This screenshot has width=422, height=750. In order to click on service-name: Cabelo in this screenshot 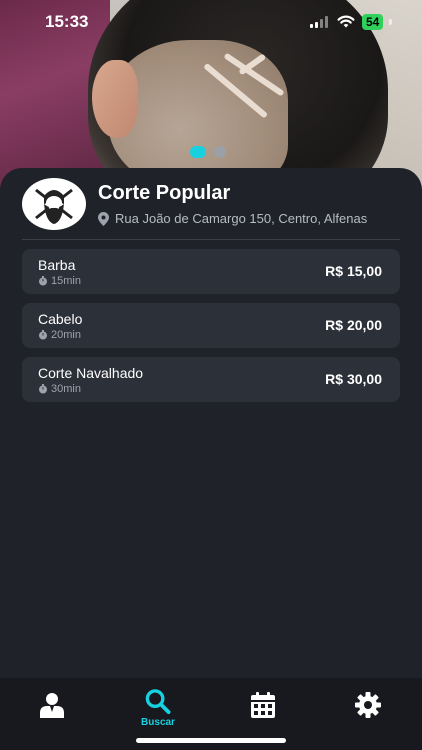, I will do `click(60, 319)`.